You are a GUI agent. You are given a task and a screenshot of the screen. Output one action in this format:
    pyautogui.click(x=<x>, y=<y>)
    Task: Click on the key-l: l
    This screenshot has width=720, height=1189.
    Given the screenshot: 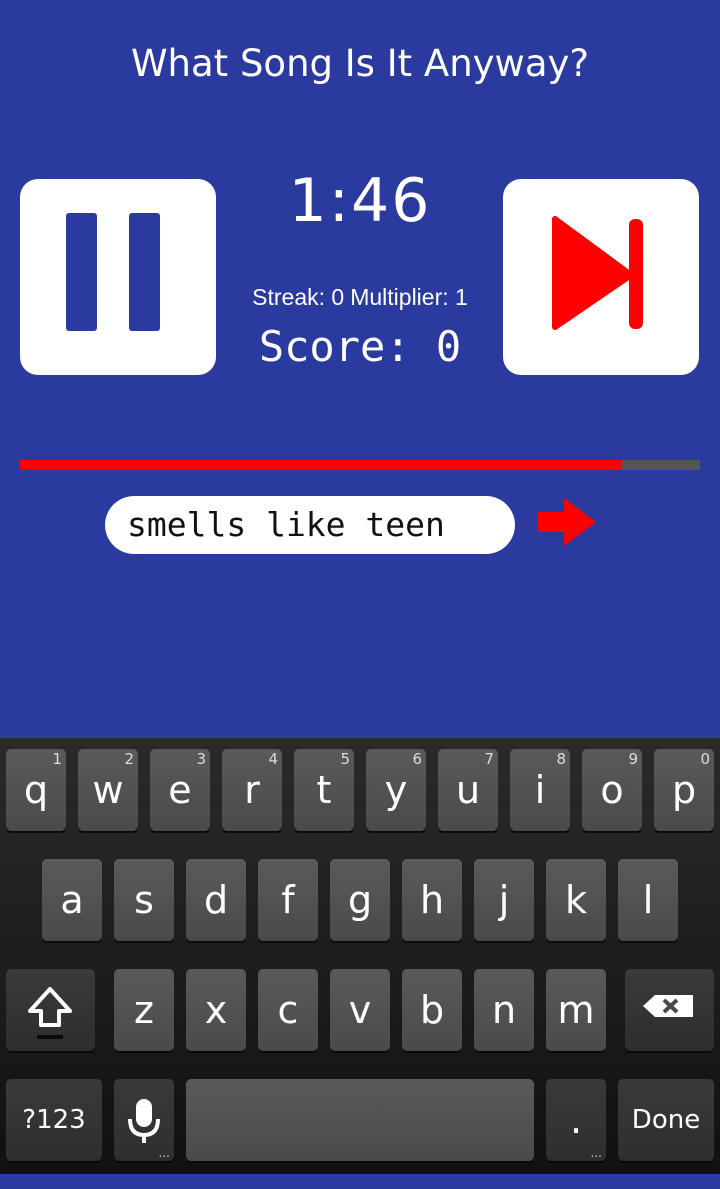 What is the action you would take?
    pyautogui.click(x=648, y=900)
    